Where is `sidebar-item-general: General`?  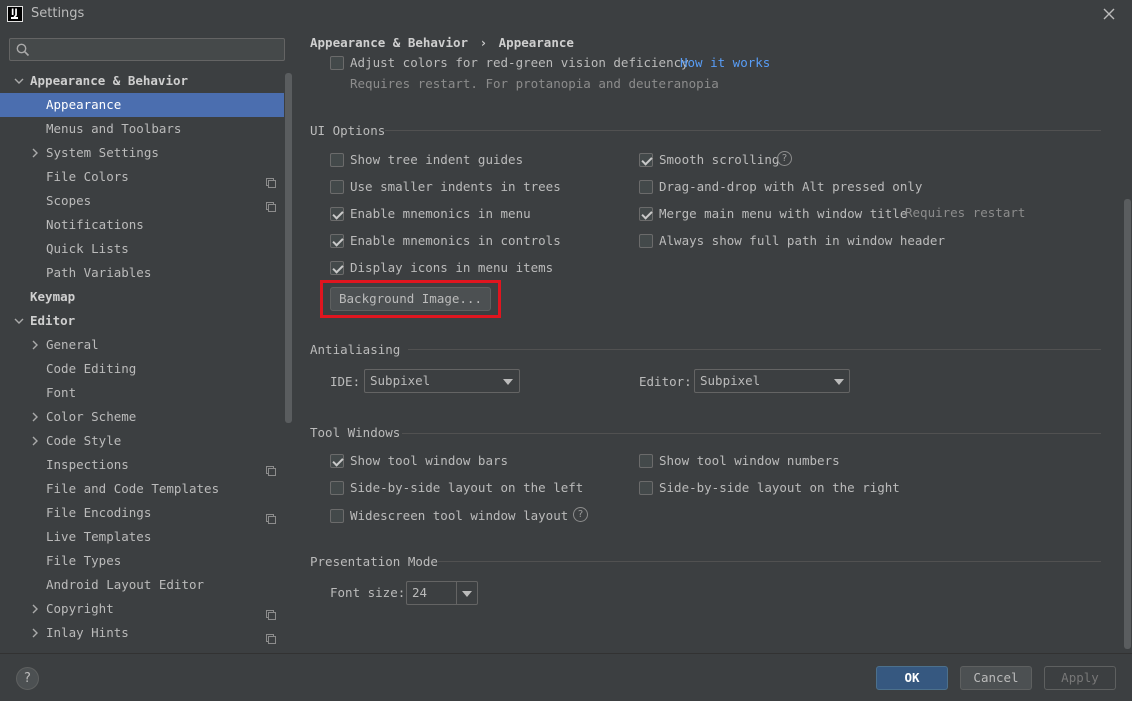 sidebar-item-general: General is located at coordinates (142, 345).